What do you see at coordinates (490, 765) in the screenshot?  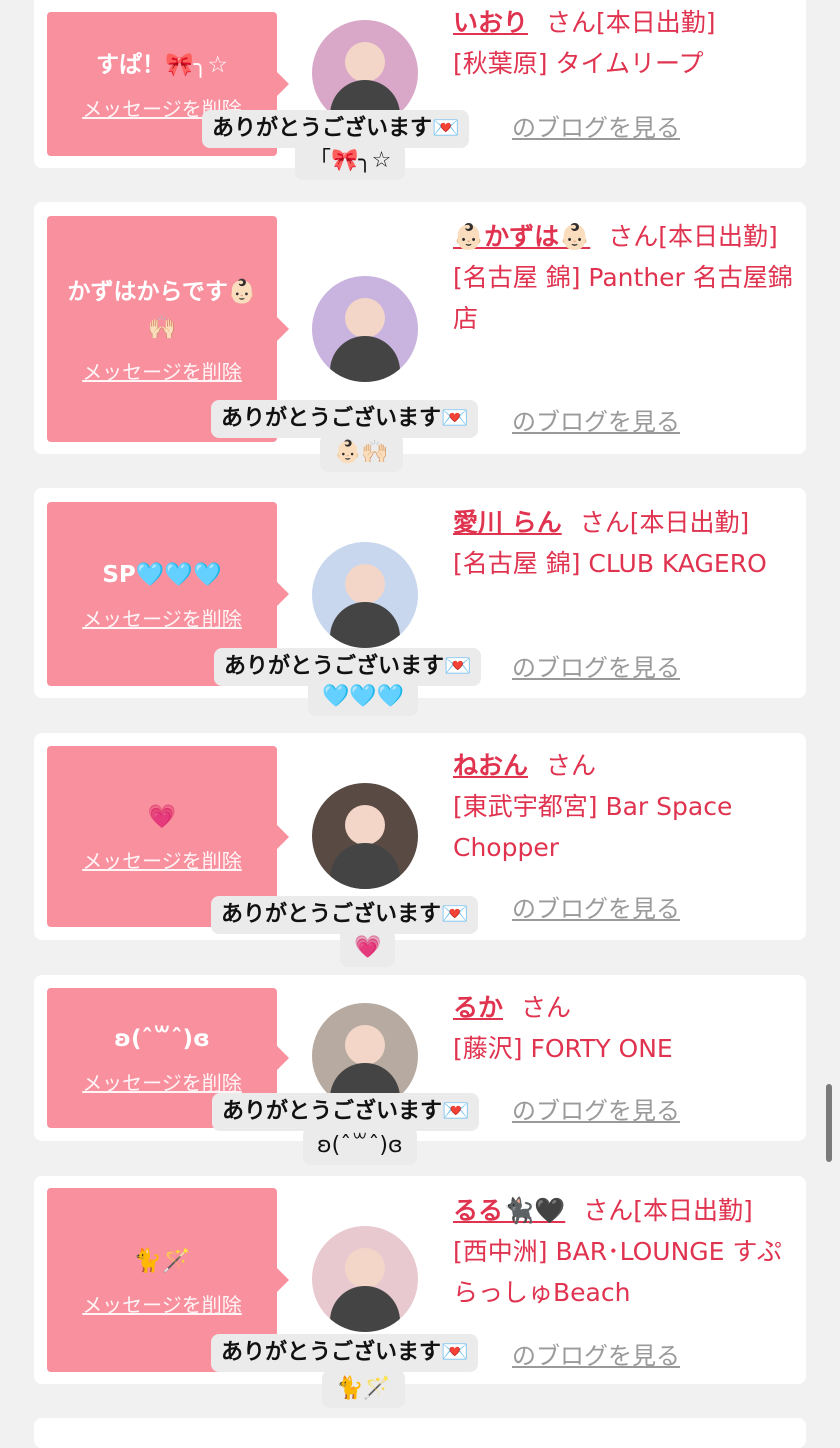 I see `cast-name-link: ねおん` at bounding box center [490, 765].